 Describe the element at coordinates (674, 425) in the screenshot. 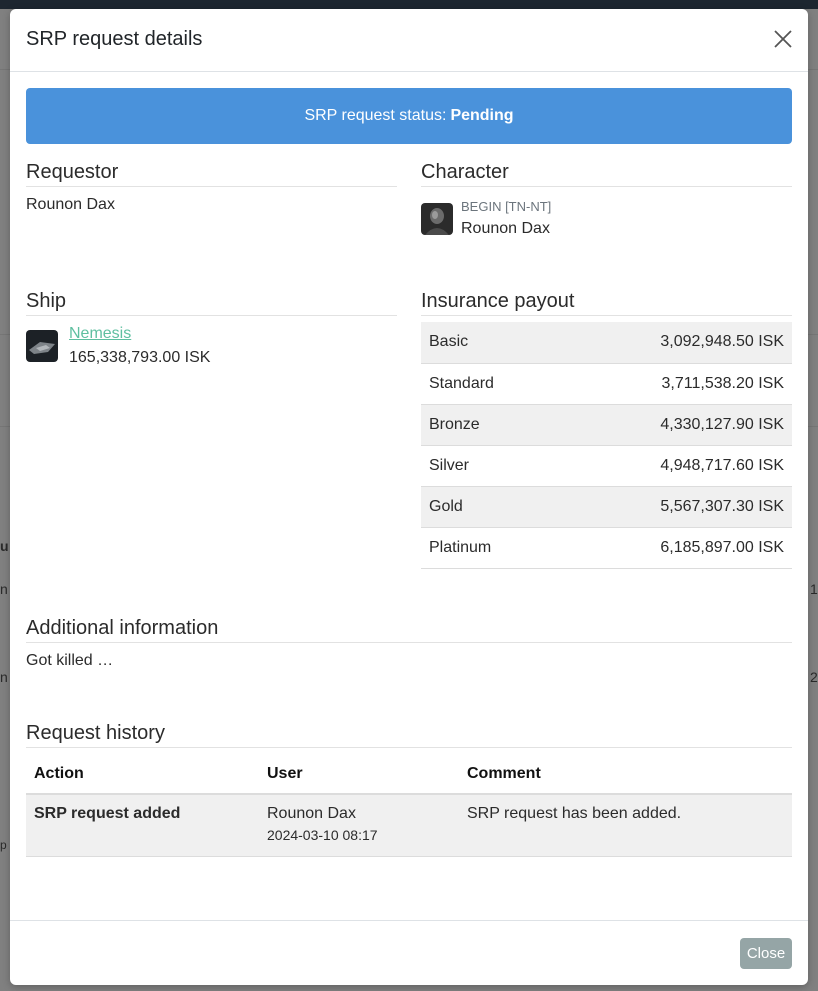

I see `insurance-payout: 4,330,127.90 ISK` at that location.